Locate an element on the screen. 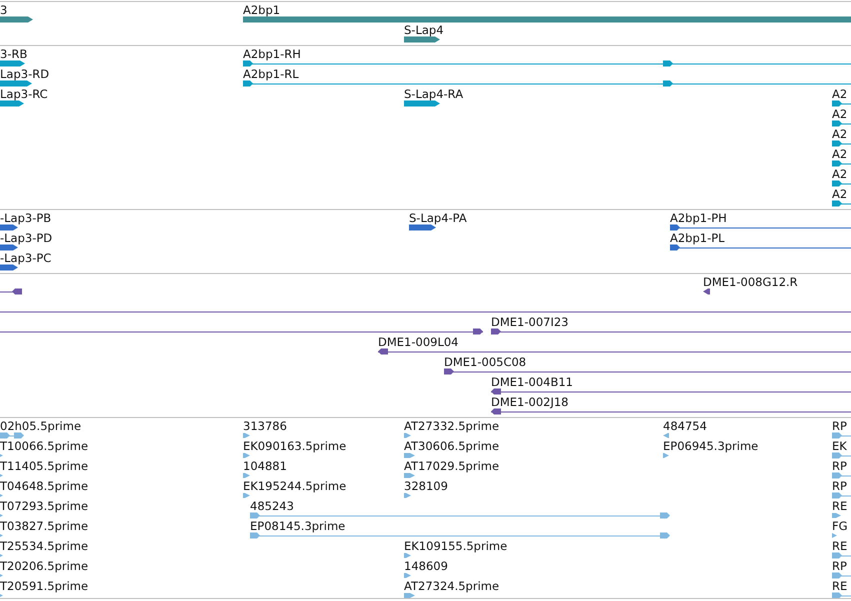  feature-label: RP is located at coordinates (839, 486).